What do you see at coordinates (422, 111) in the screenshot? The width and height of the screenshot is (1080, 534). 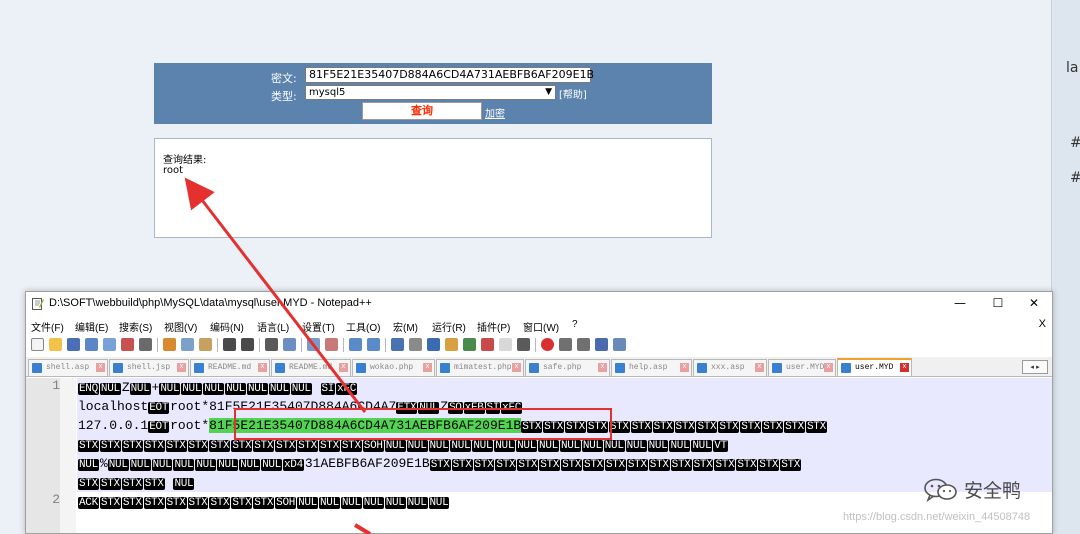 I see `query-button: 查询` at bounding box center [422, 111].